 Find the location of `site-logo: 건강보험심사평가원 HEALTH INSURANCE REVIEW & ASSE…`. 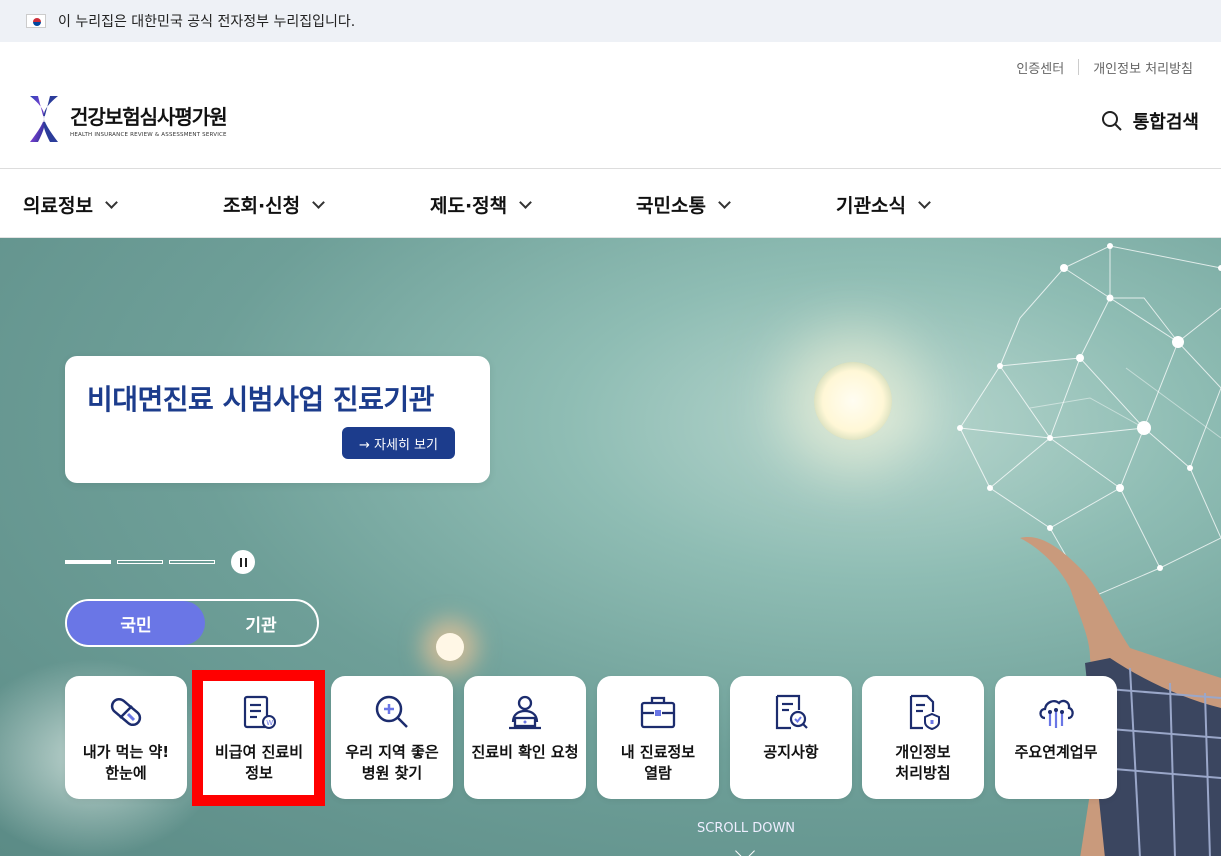

site-logo: 건강보험심사평가원 HEALTH INSURANCE REVIEW & ASSE… is located at coordinates (127, 119).